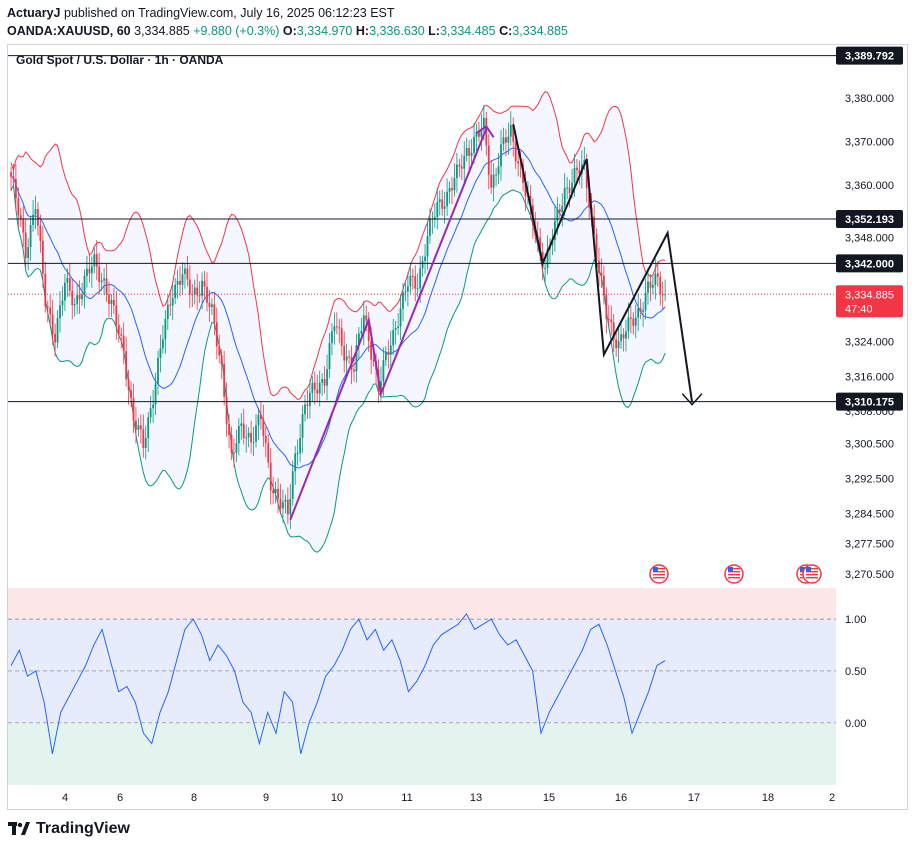  What do you see at coordinates (869, 445) in the screenshot?
I see `price-axis-label: 3,300.500` at bounding box center [869, 445].